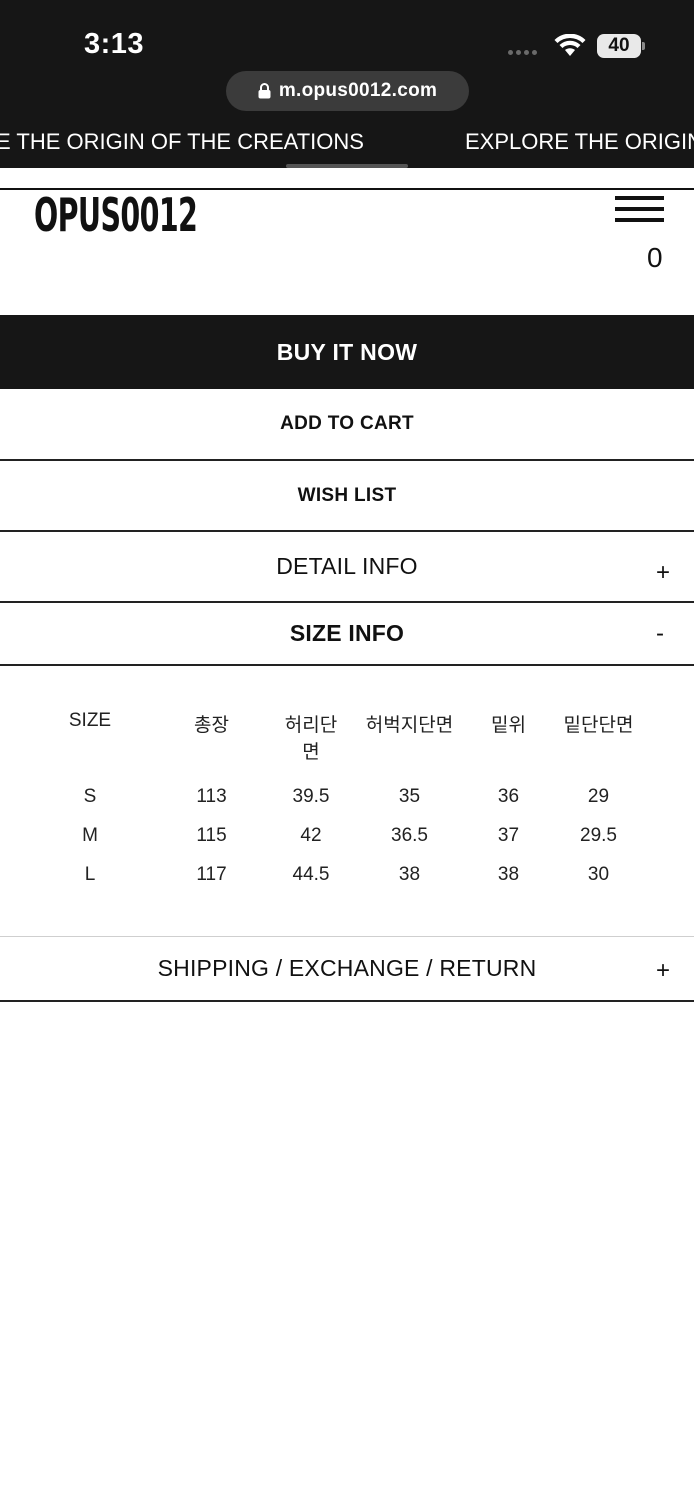 The width and height of the screenshot is (694, 1500). Describe the element at coordinates (90, 835) in the screenshot. I see `table-cell: M` at that location.